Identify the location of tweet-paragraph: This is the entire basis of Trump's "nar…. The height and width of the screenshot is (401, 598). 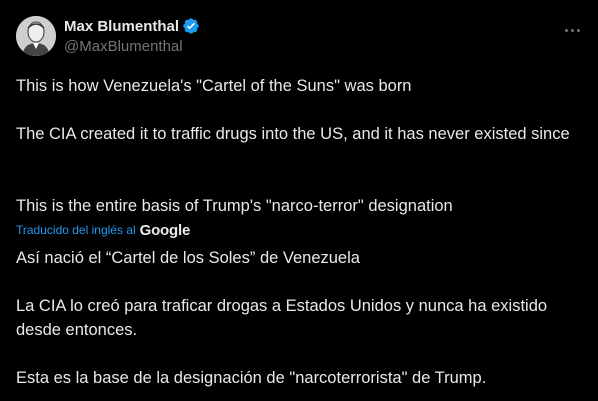
(234, 206).